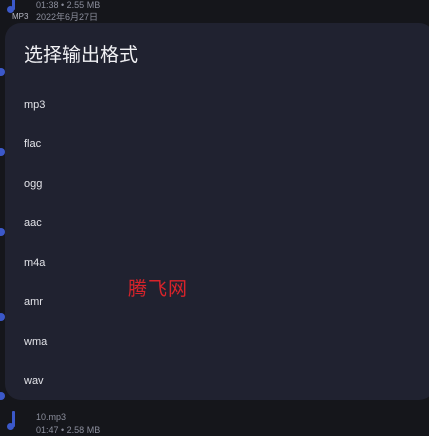  I want to click on format-option-label: flac, so click(33, 144).